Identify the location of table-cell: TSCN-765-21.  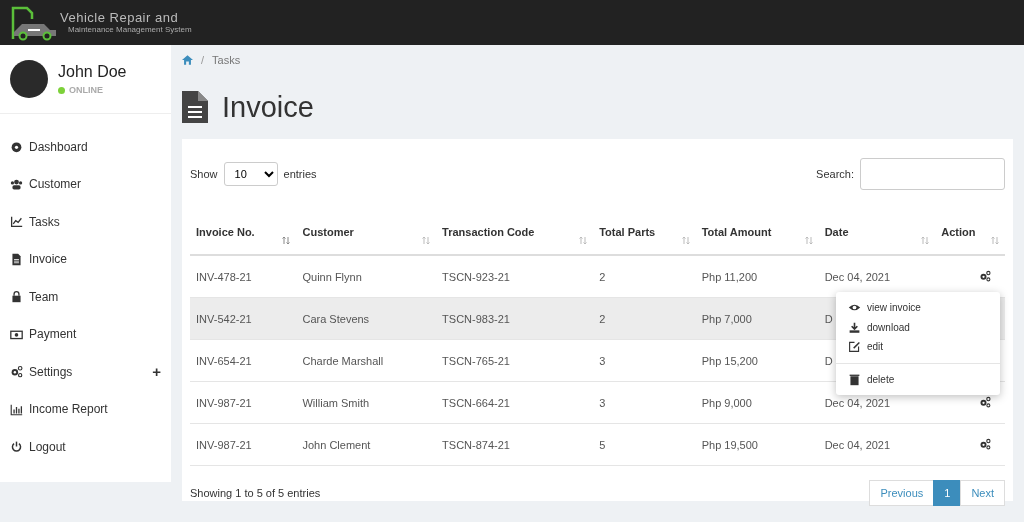
(515, 360).